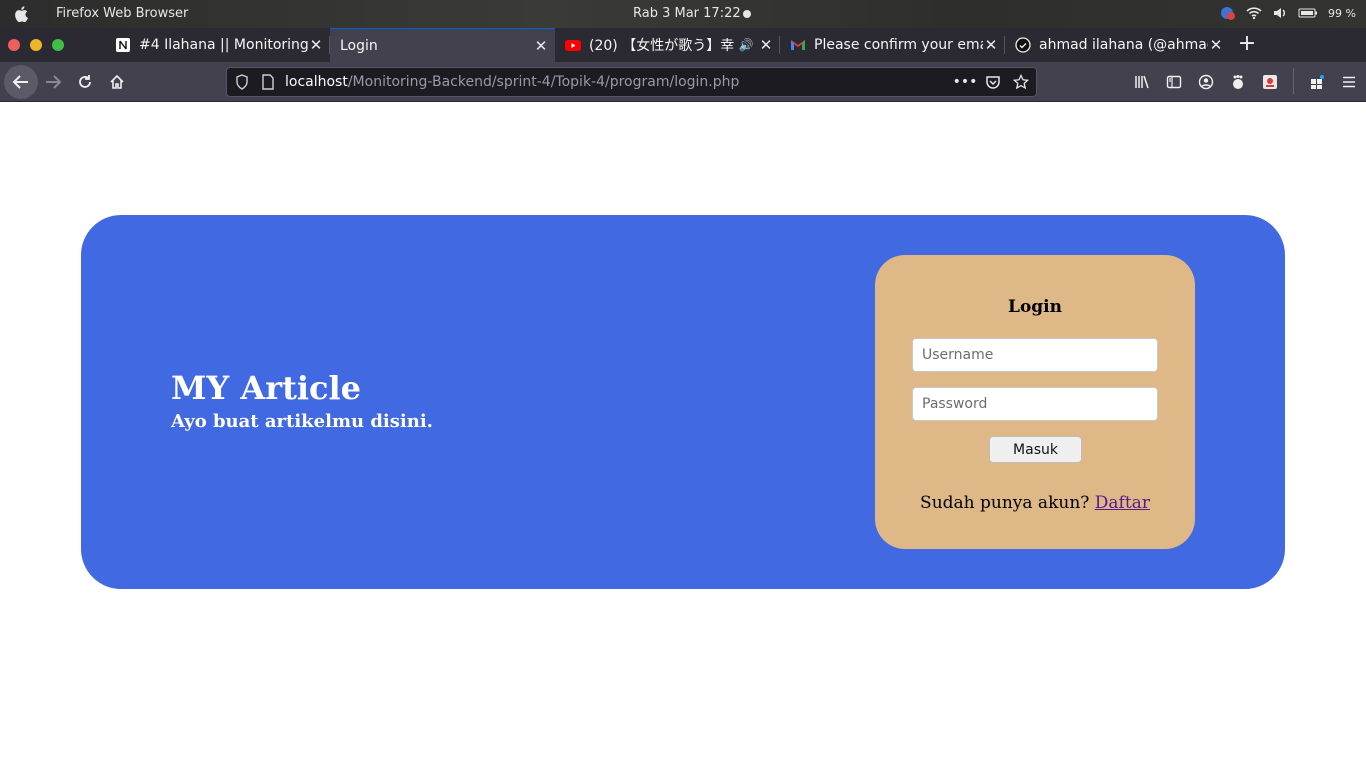 The height and width of the screenshot is (768, 1366). Describe the element at coordinates (1035, 307) in the screenshot. I see `login-title: Login` at that location.